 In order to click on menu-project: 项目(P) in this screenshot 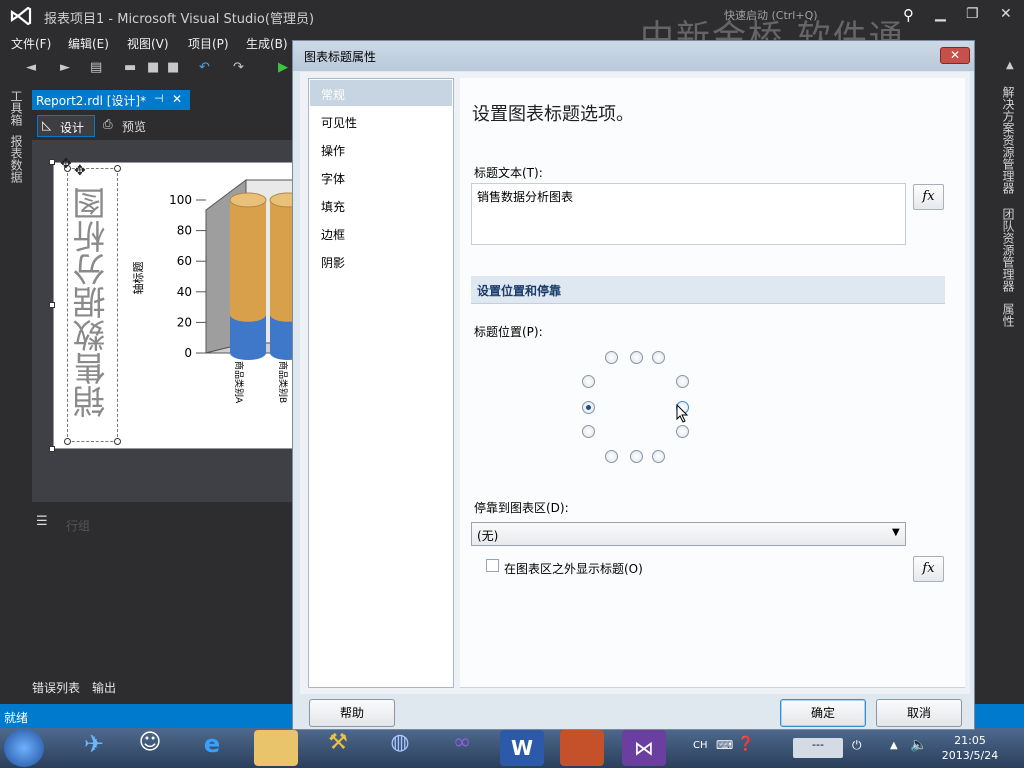, I will do `click(208, 43)`.